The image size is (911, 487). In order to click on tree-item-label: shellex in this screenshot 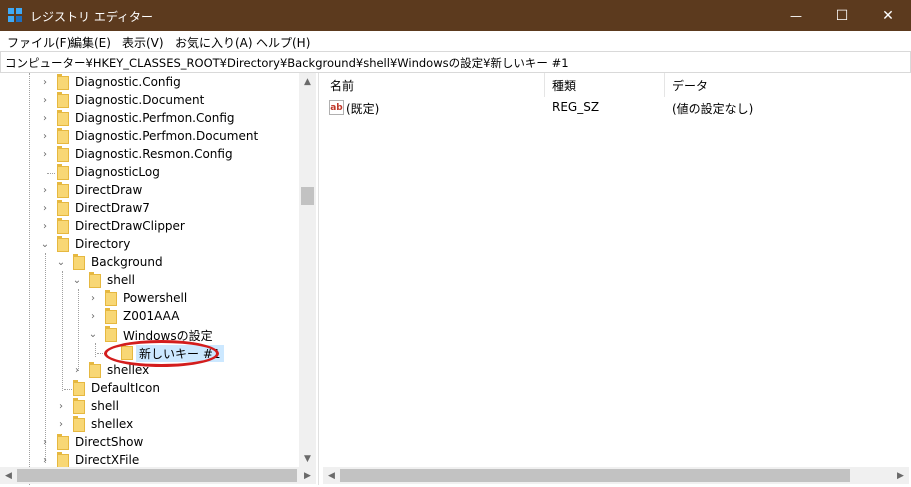, I will do `click(112, 424)`.